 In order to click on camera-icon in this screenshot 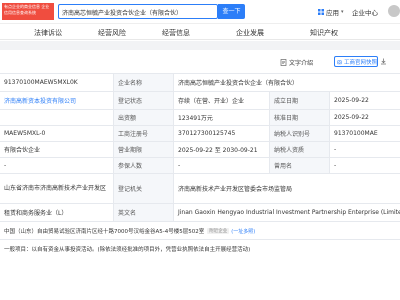, I will do `click(339, 62)`.